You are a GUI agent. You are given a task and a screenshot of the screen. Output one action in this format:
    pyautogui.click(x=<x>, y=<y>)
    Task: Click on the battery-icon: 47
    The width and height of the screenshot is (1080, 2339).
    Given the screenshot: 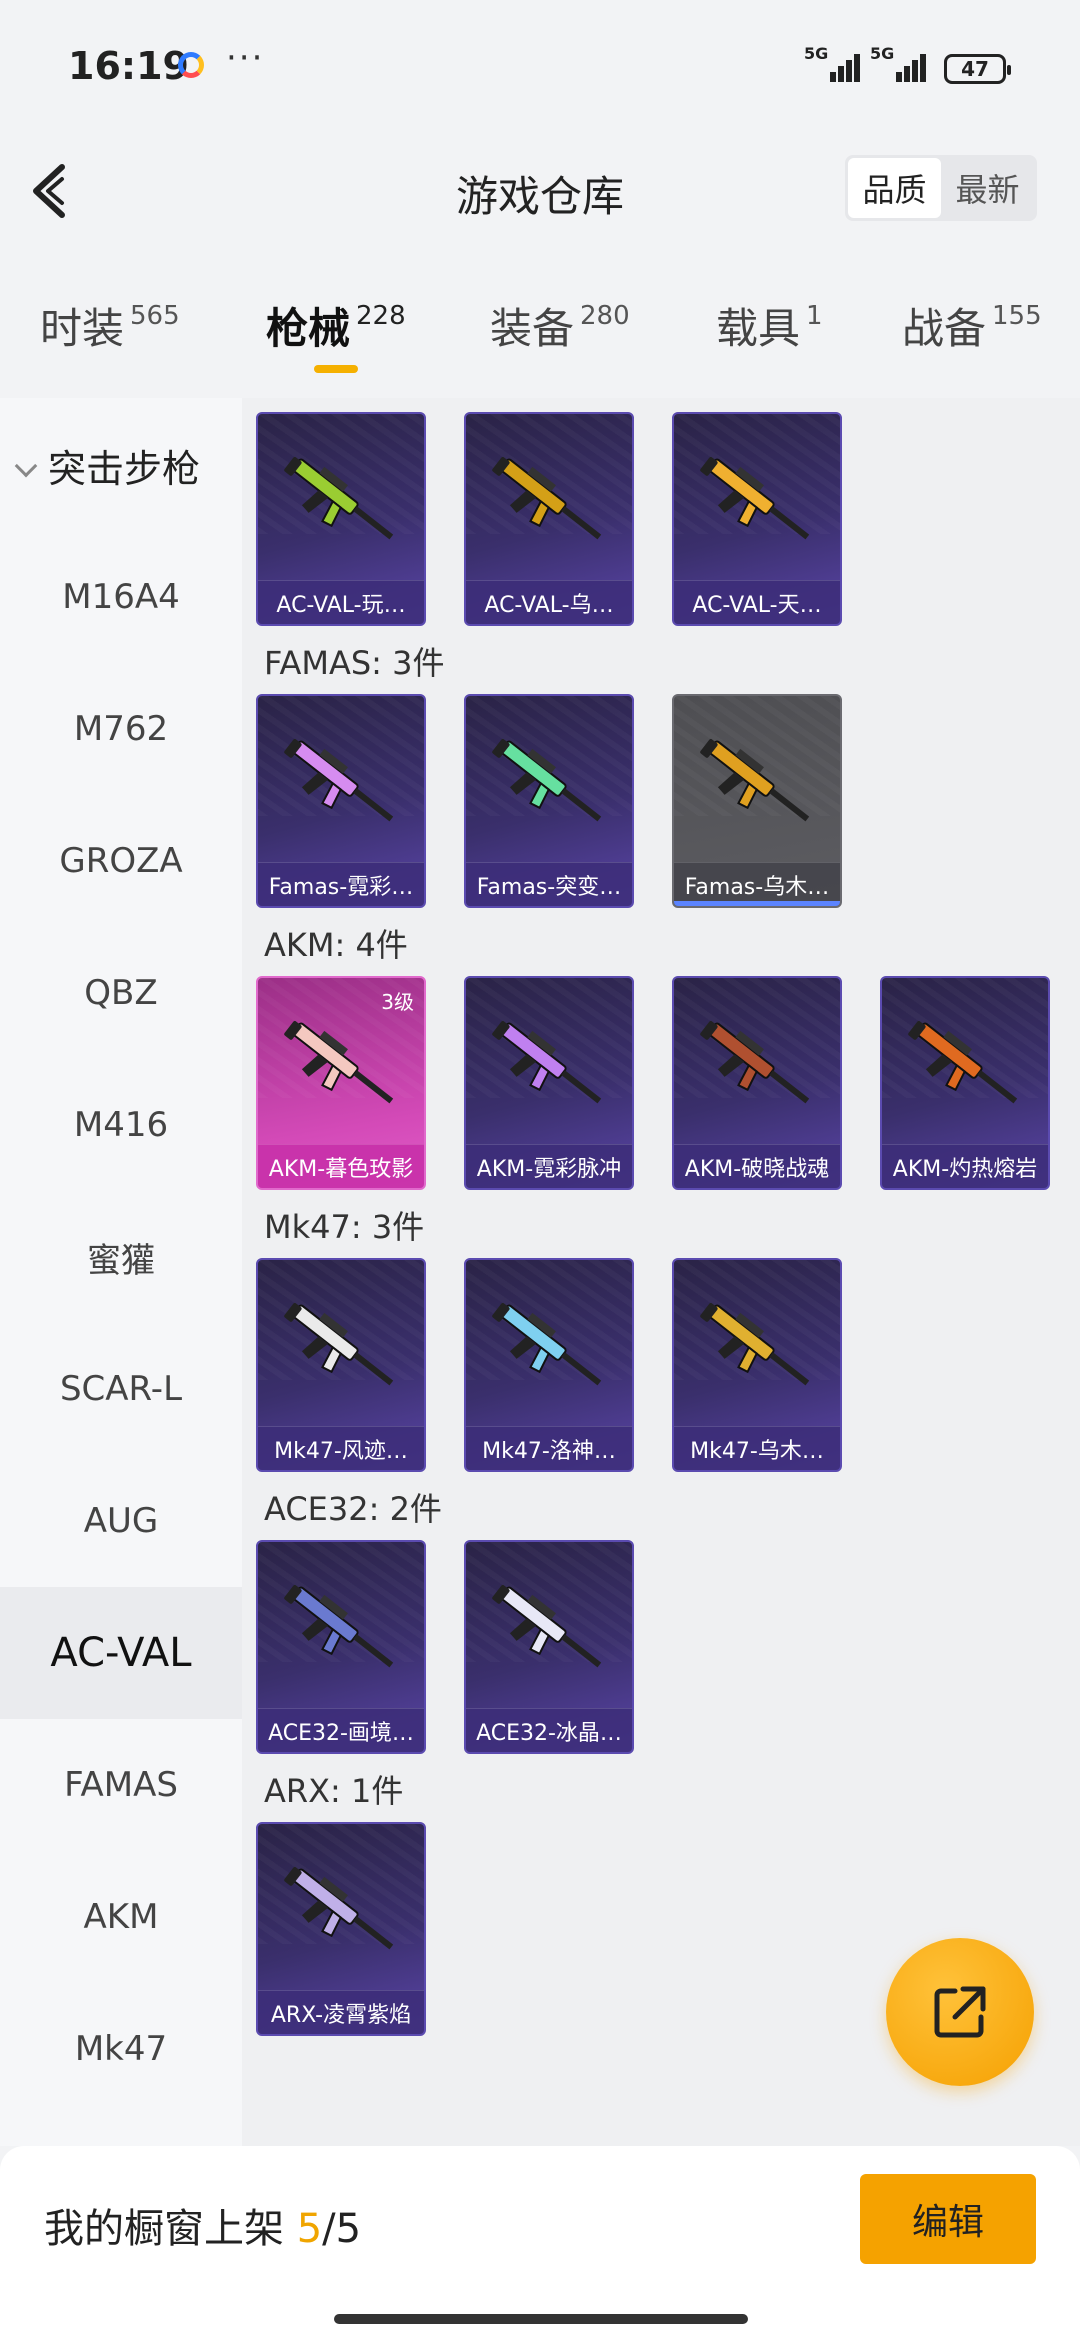 What is the action you would take?
    pyautogui.click(x=977, y=69)
    